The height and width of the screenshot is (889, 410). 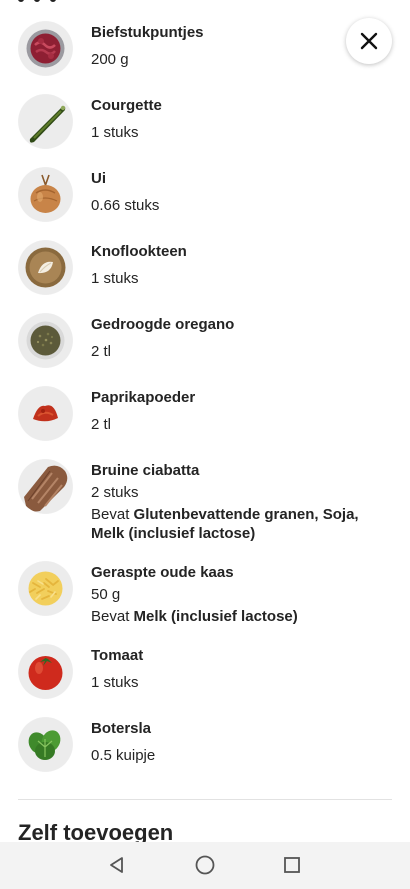 I want to click on ingredient-quantity: 2 stuks, so click(x=115, y=492).